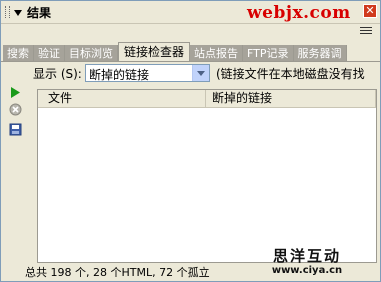 The height and width of the screenshot is (282, 381). I want to click on chevron-down-icon, so click(200, 73).